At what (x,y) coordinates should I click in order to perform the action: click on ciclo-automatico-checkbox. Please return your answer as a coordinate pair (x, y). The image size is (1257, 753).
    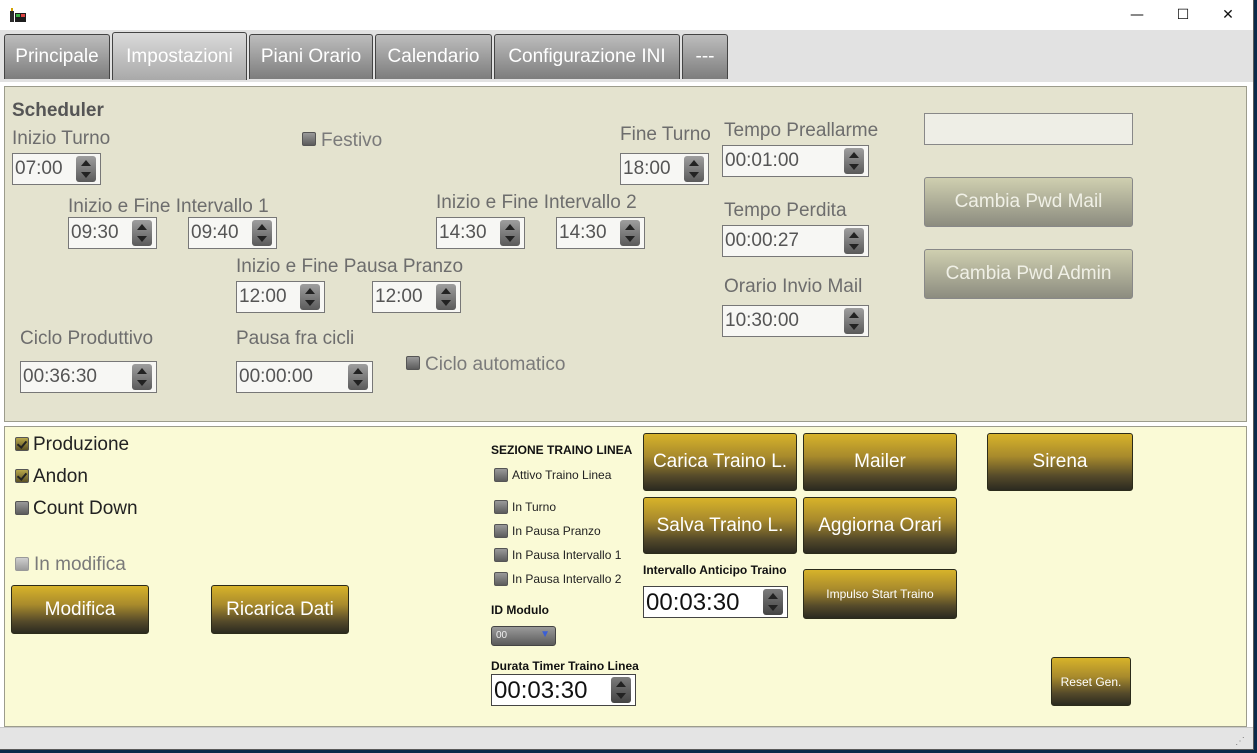
    Looking at the image, I should click on (413, 363).